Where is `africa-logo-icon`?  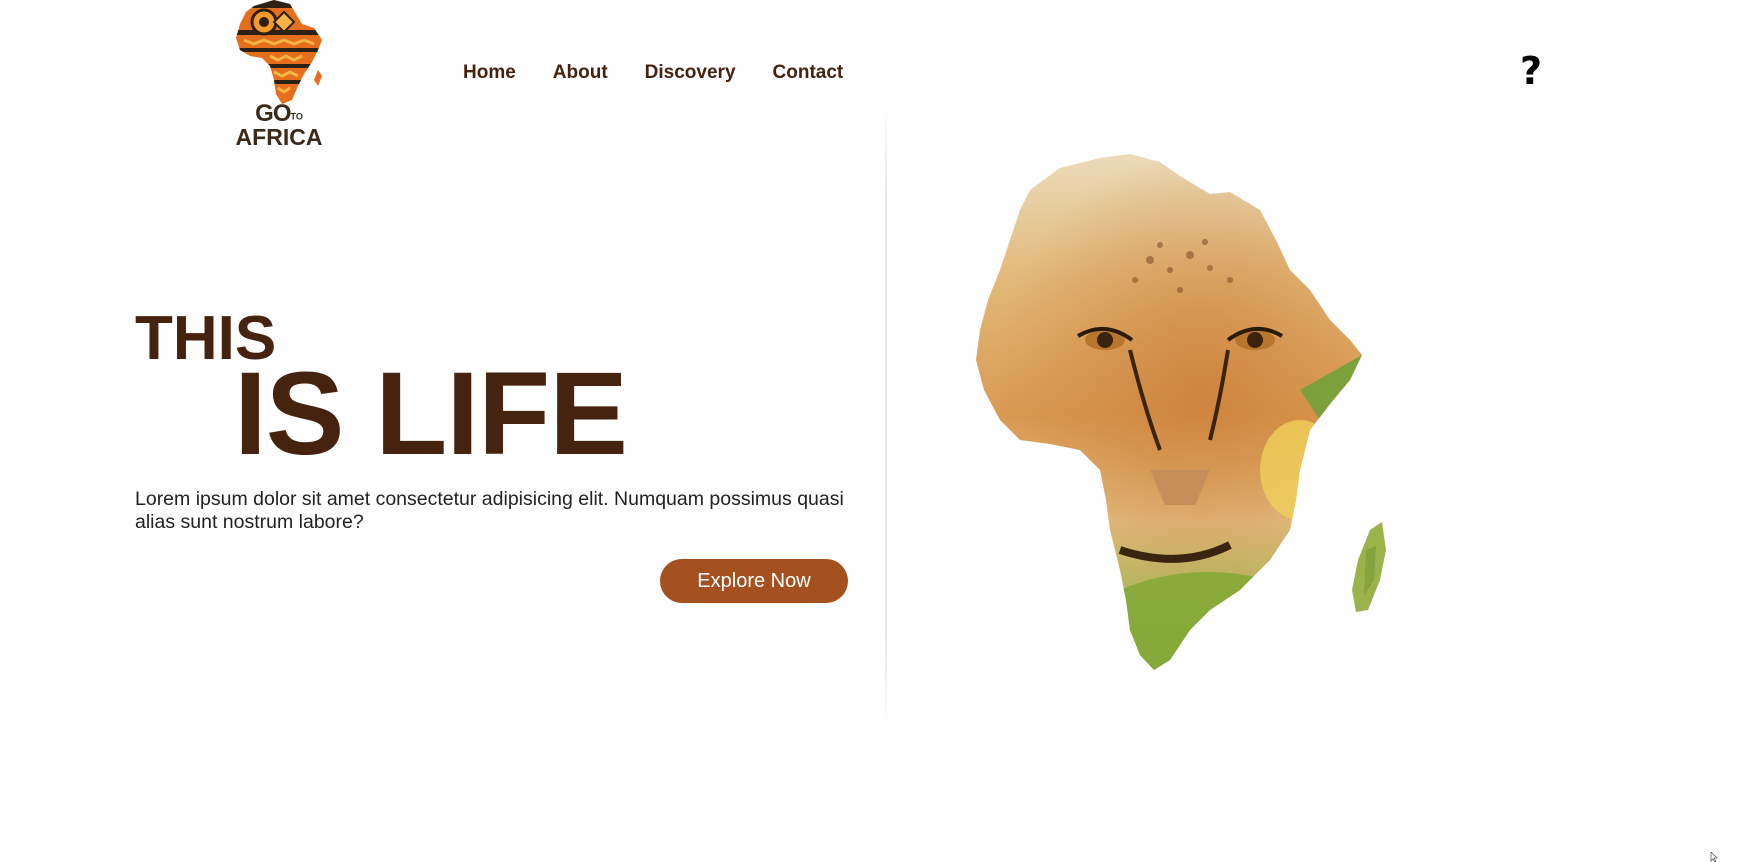 africa-logo-icon is located at coordinates (279, 52).